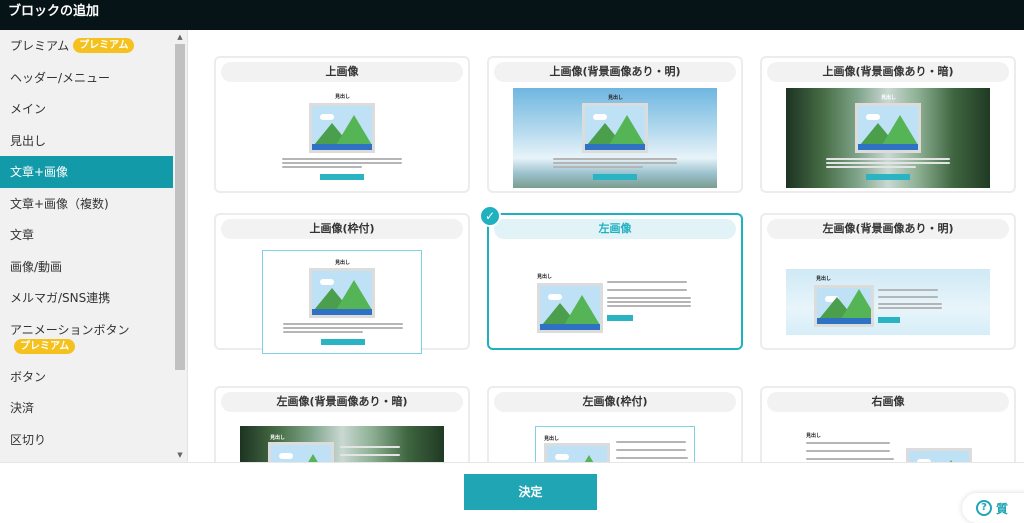 Image resolution: width=1024 pixels, height=523 pixels. What do you see at coordinates (93, 408) in the screenshot?
I see `sidebar-item-payment: 決済` at bounding box center [93, 408].